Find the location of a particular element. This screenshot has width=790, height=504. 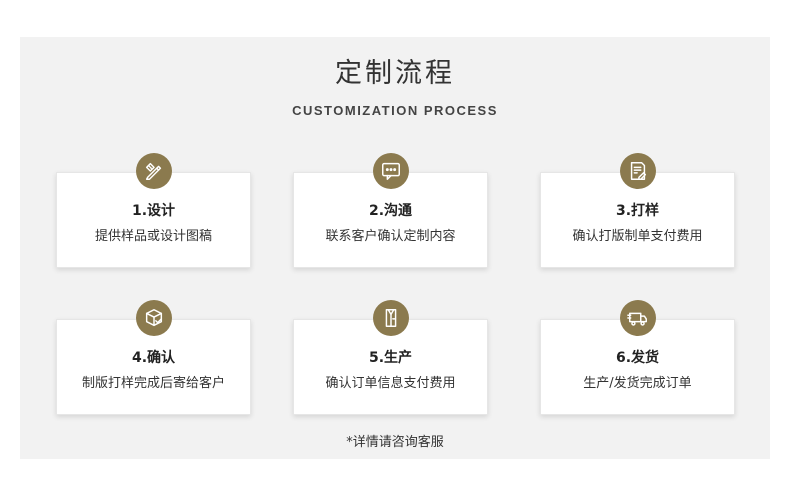

step-description: 确认订单信息支付费用 is located at coordinates (390, 383).